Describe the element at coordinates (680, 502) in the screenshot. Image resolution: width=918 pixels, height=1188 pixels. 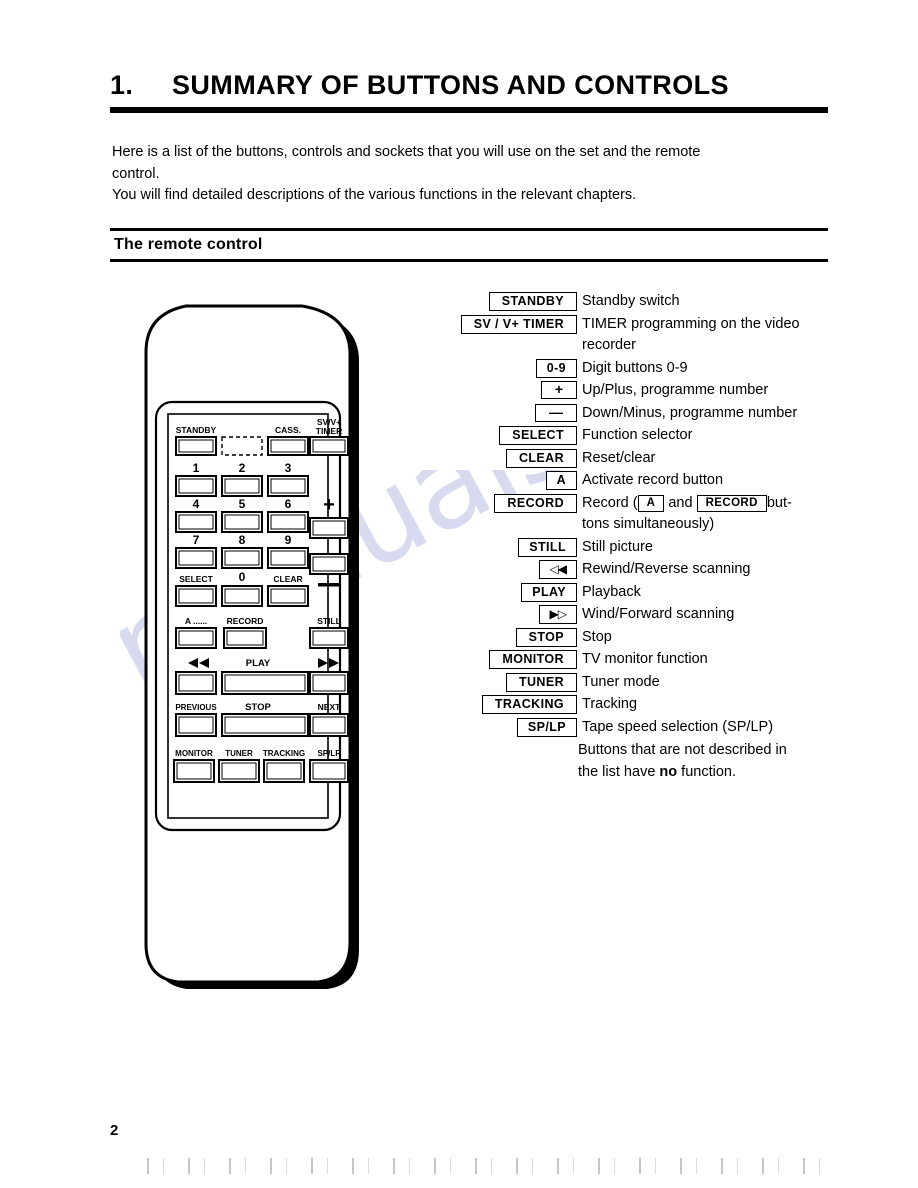
I see `record-mid: and` at that location.